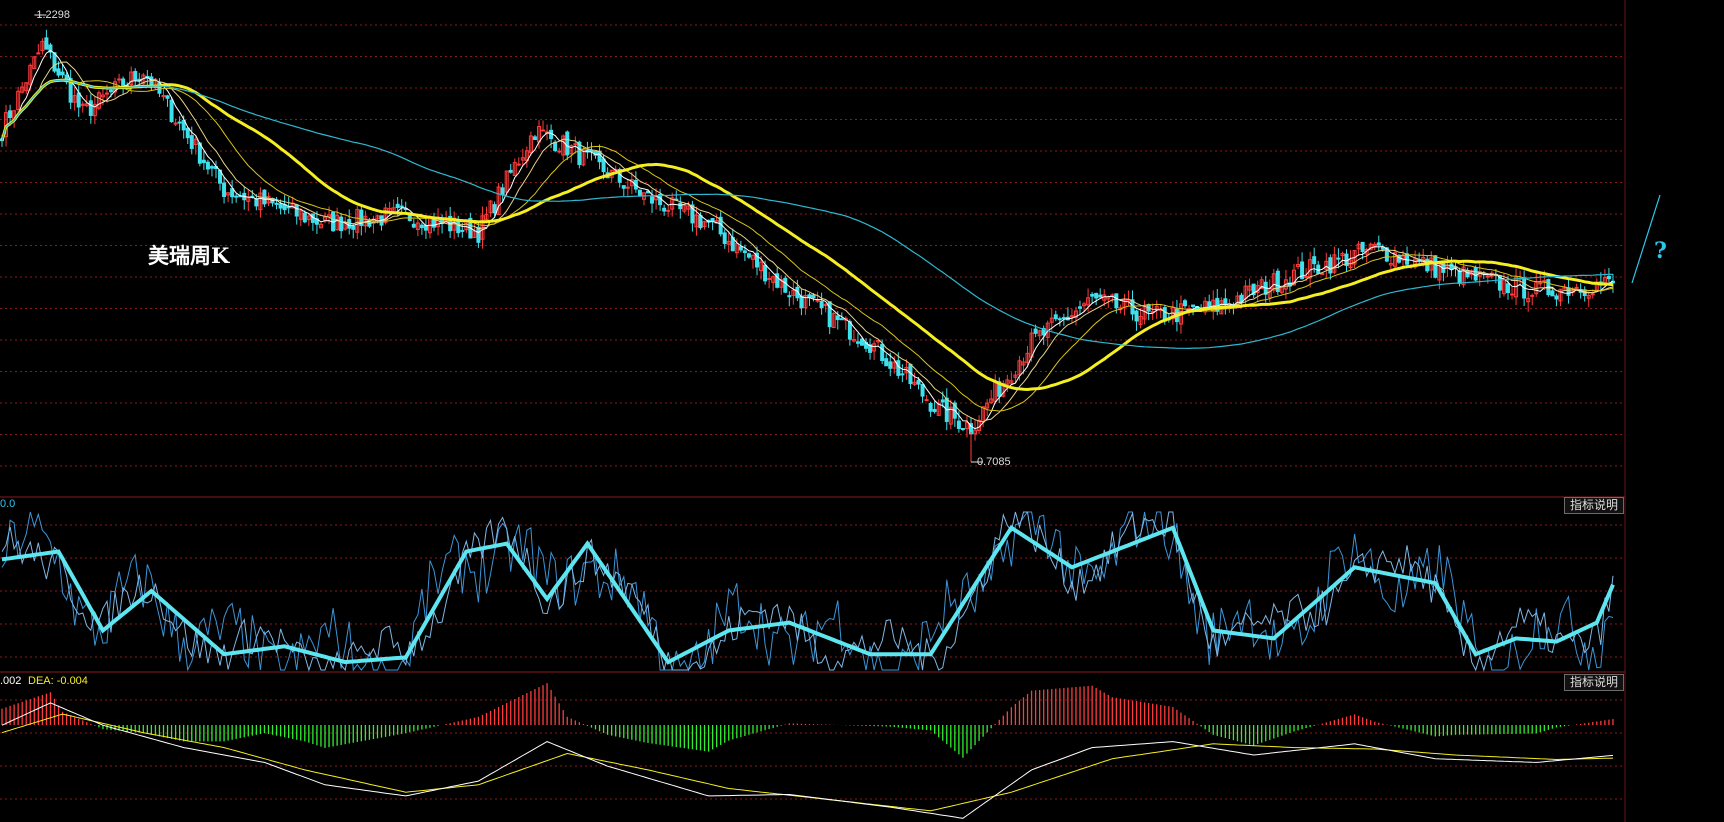  I want to click on chart-title: 美瑞周K, so click(189, 255).